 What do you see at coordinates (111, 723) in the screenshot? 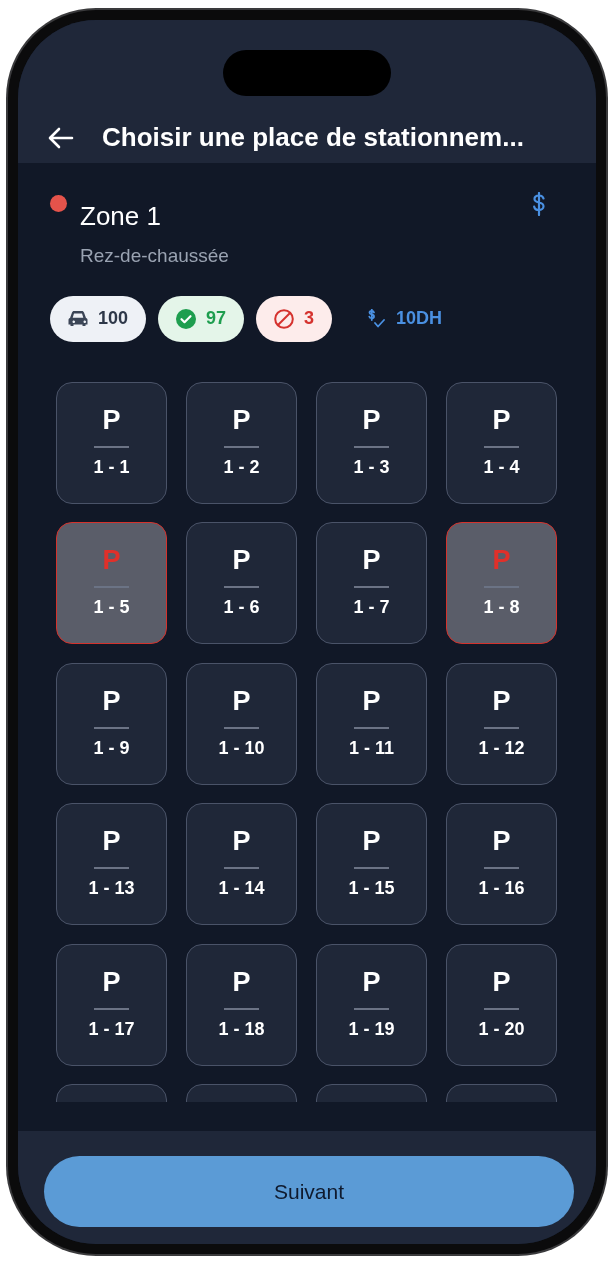
I see `parking-spot: P 1 - 9` at bounding box center [111, 723].